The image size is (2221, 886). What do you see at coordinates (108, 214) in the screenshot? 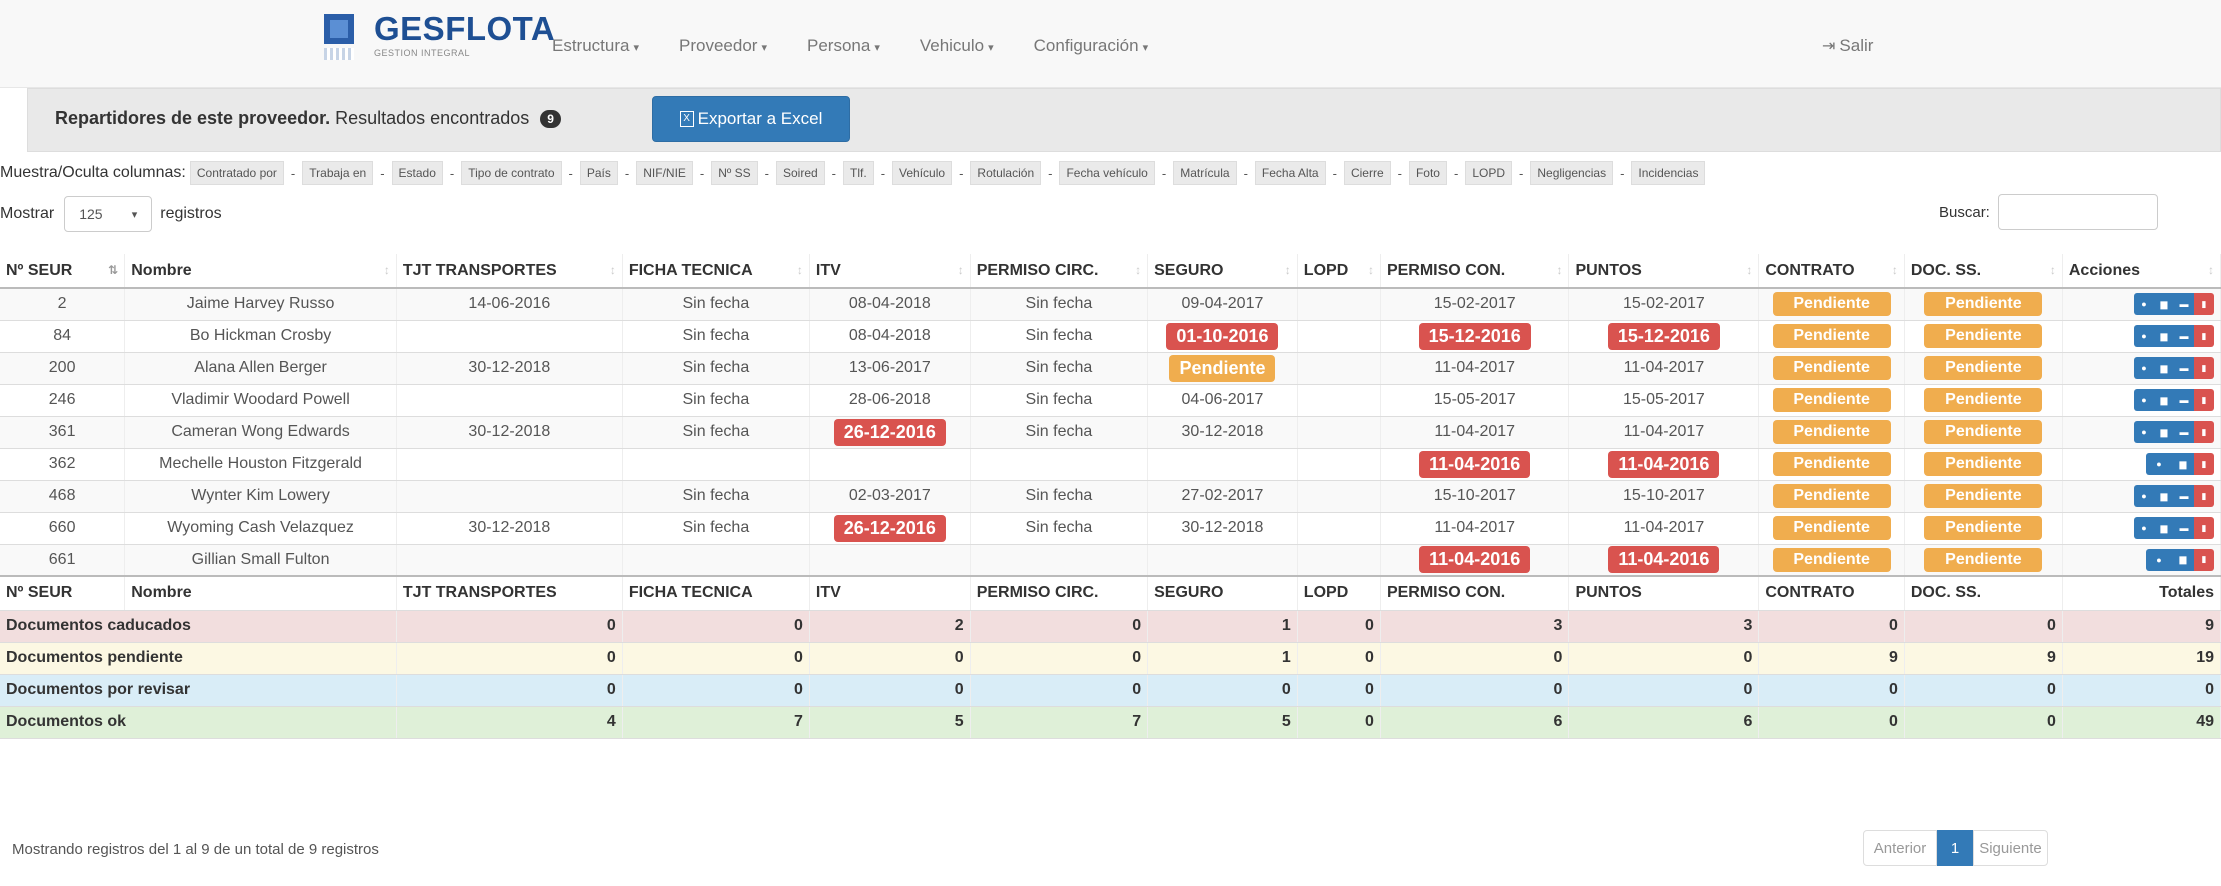
I see `page-length-select: 125 ▾` at bounding box center [108, 214].